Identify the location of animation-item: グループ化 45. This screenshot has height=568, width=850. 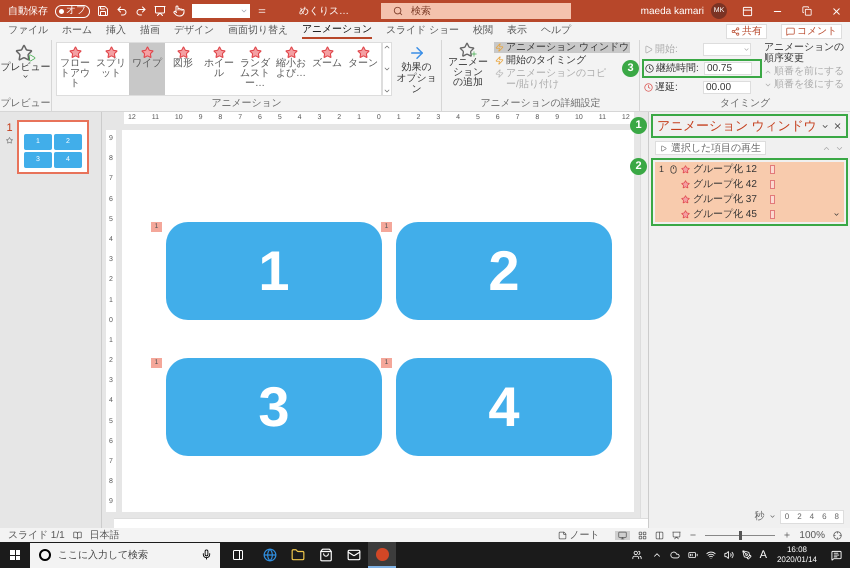
(749, 214).